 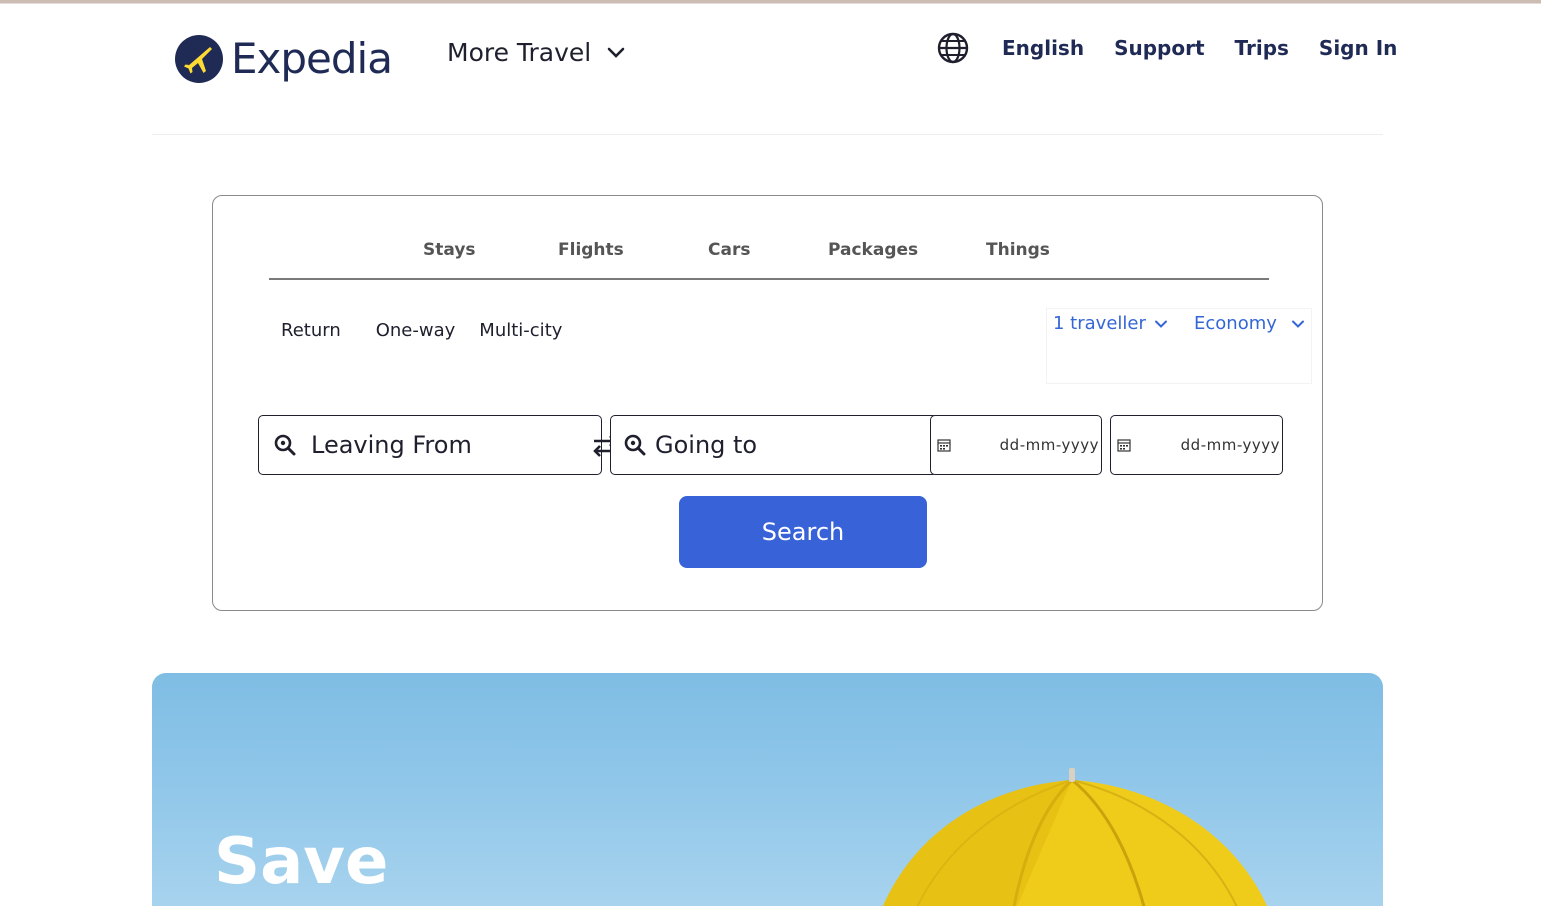 I want to click on trip-type-multi-city: Multi-city, so click(x=520, y=330).